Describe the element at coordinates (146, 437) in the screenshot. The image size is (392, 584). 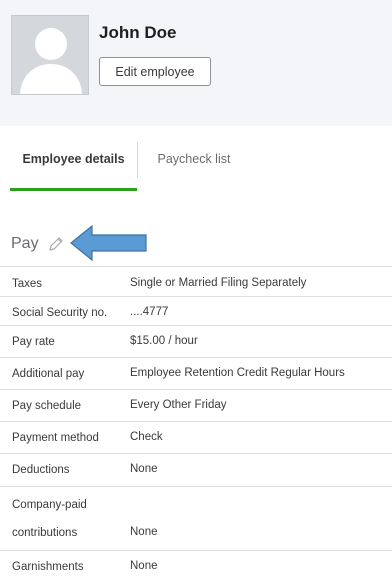
I see `pay-row-value: Check` at that location.